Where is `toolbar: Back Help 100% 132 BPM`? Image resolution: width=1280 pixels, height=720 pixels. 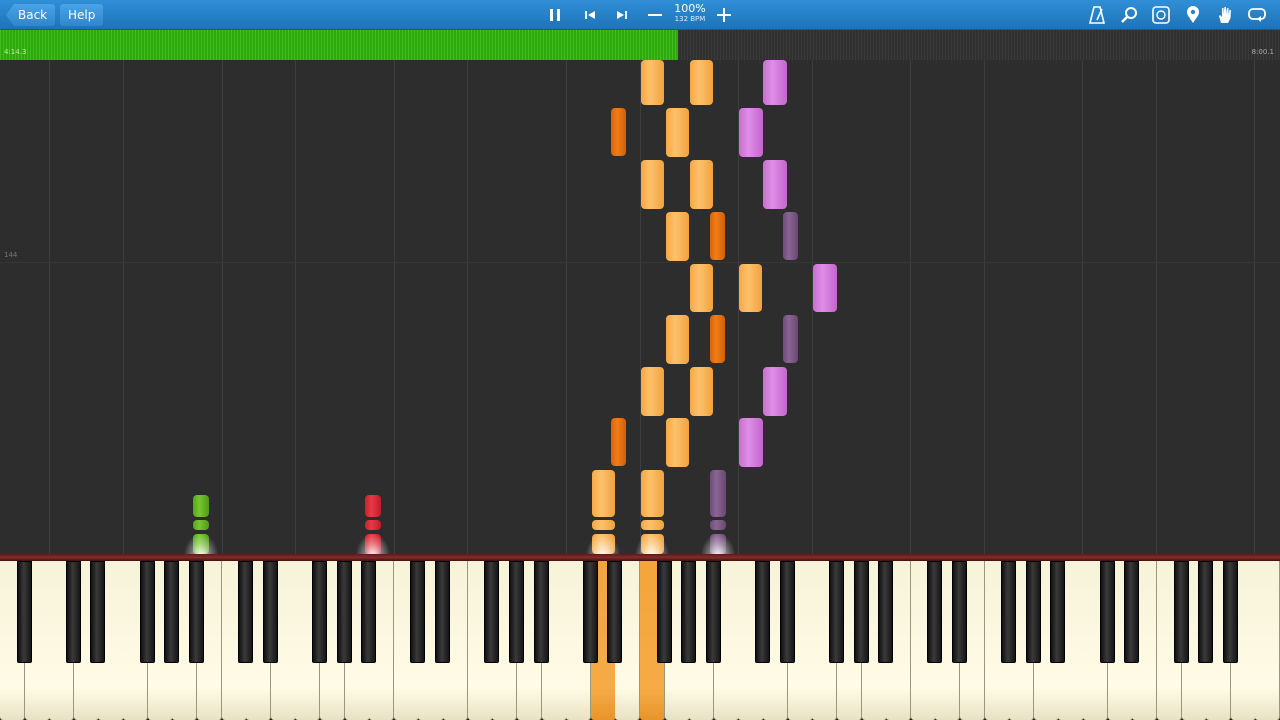
toolbar: Back Help 100% 132 BPM is located at coordinates (640, 15).